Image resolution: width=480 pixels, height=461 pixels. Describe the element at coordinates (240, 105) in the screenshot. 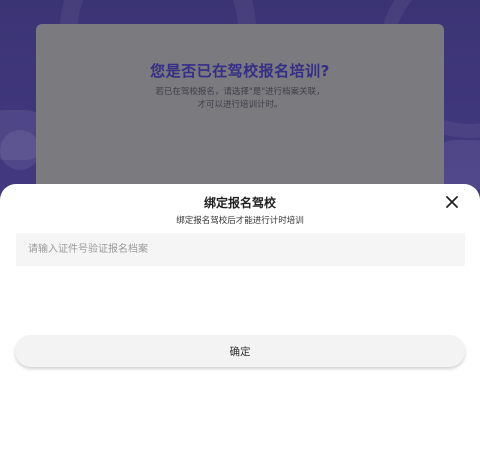

I see `dialog-desc-line: 才可以进行培训计时。` at that location.